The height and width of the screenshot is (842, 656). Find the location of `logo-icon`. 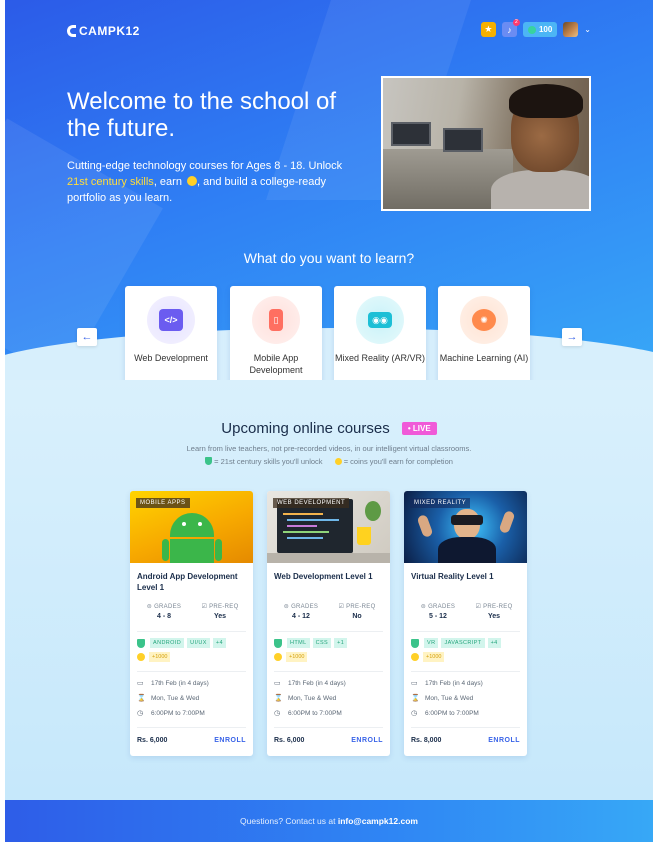

logo-icon is located at coordinates (71, 31).